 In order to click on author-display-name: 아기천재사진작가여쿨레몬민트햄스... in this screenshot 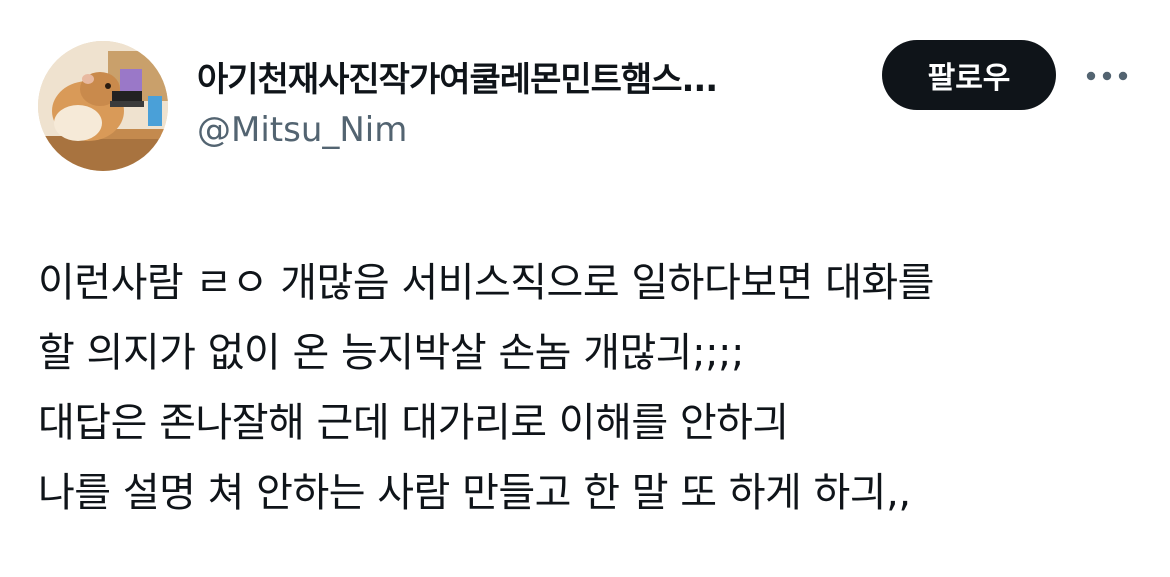, I will do `click(457, 76)`.